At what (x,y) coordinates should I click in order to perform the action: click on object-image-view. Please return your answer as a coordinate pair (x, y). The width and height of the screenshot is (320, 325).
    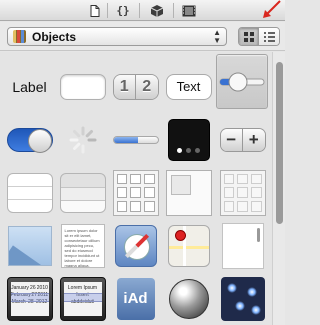
    Looking at the image, I should click on (29, 245).